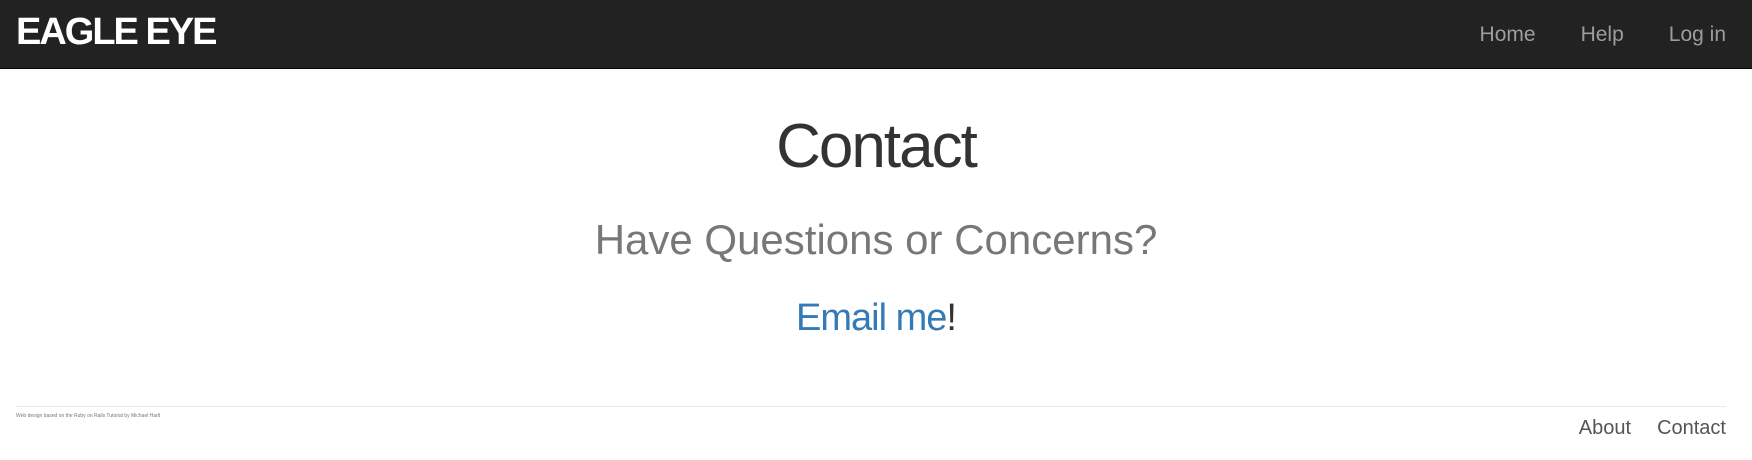  I want to click on nav-login-link: Log in, so click(1697, 35).